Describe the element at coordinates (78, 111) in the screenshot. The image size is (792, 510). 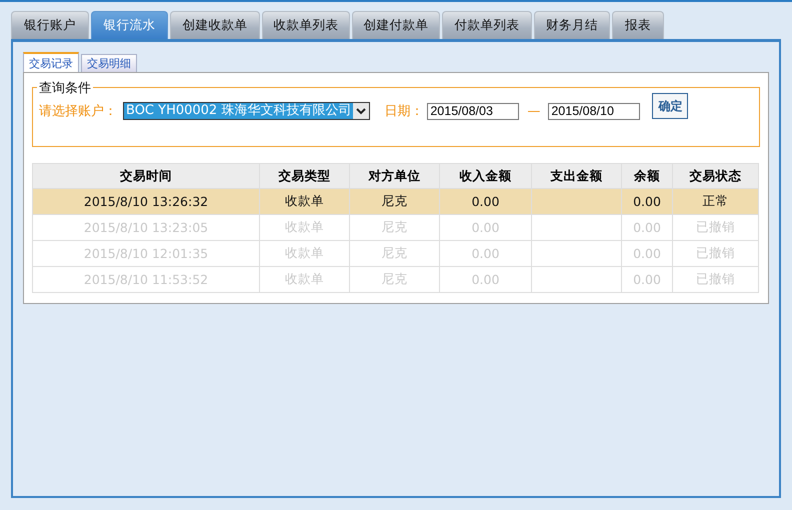
I see `account-label: 请选择账户：` at that location.